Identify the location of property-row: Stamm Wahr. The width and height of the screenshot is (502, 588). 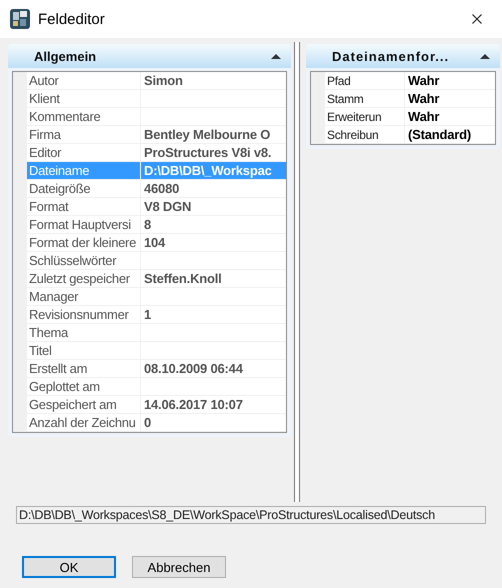
(403, 99).